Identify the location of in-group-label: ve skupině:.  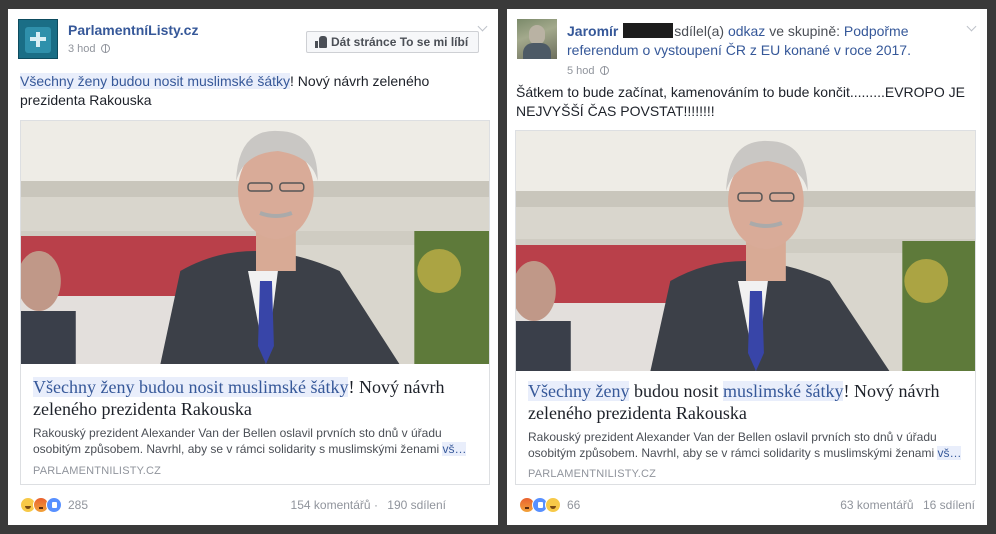
(805, 31).